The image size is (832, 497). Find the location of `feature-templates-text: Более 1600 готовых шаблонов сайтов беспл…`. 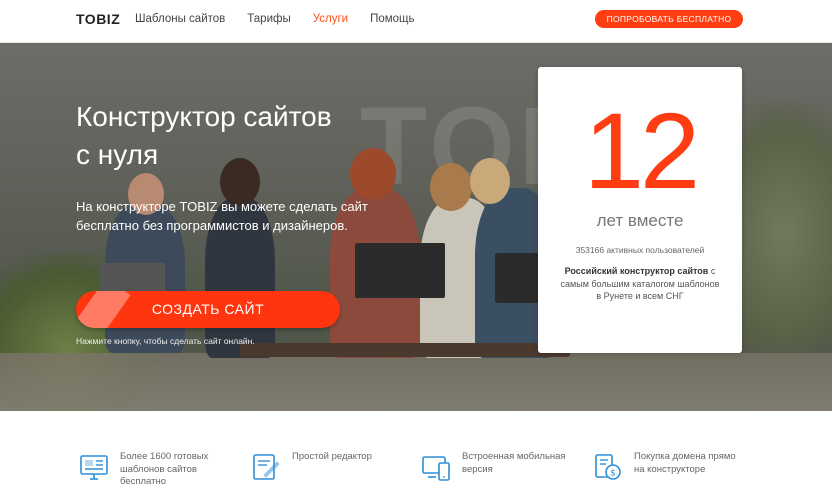

feature-templates-text: Более 1600 готовых шаблонов сайтов беспл… is located at coordinates (164, 469).